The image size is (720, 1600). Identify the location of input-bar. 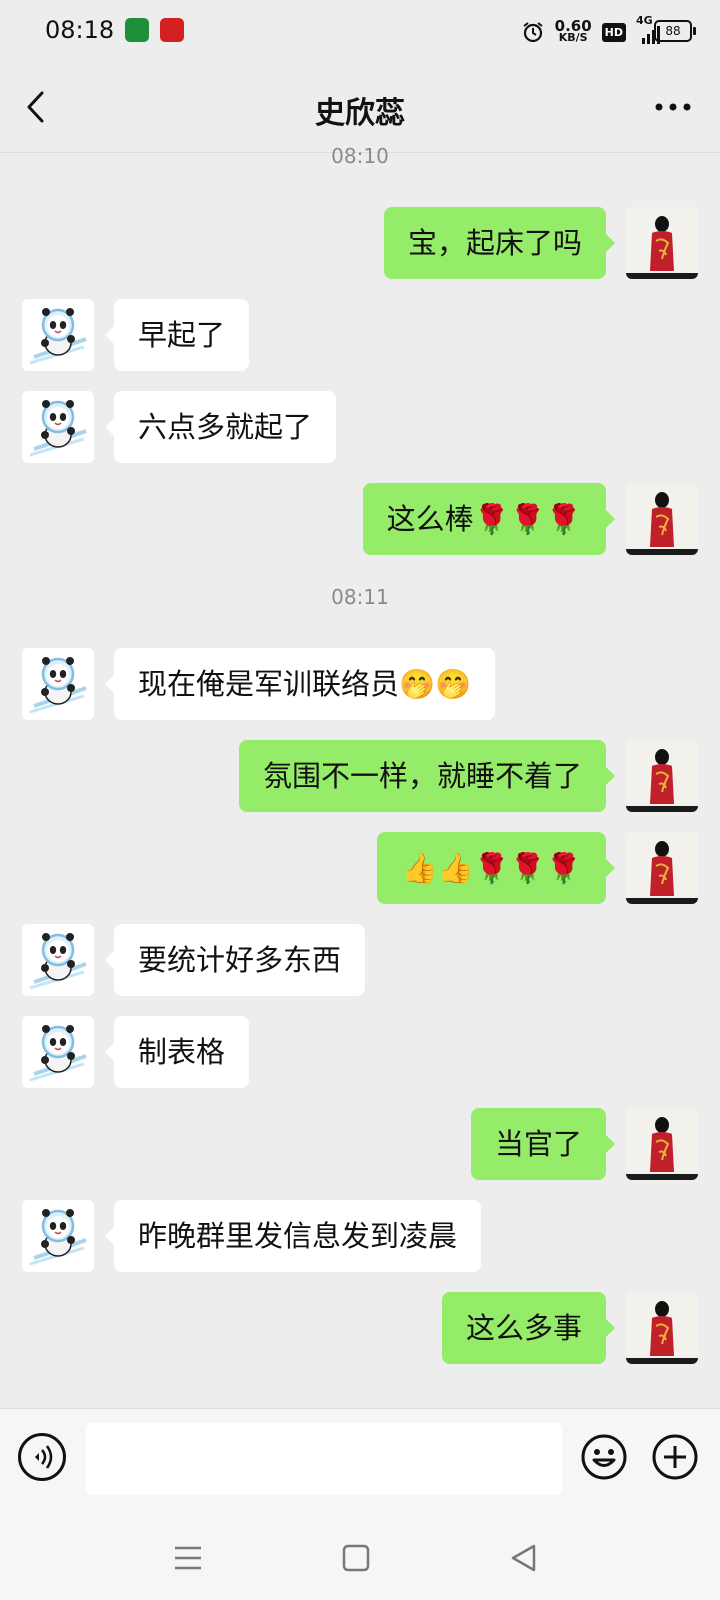
(360, 1466).